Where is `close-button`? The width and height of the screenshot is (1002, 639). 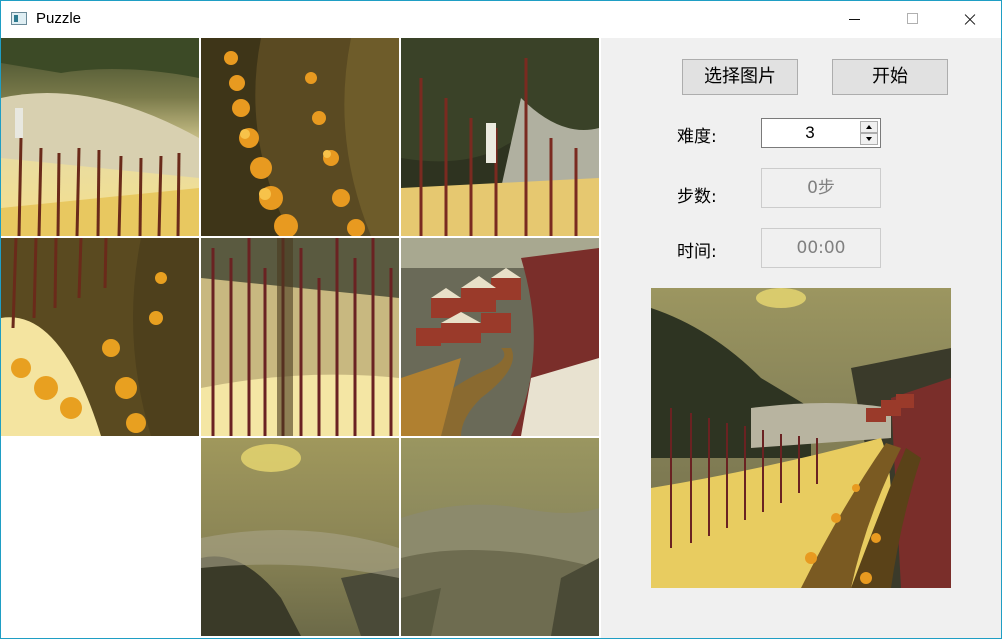 close-button is located at coordinates (970, 19).